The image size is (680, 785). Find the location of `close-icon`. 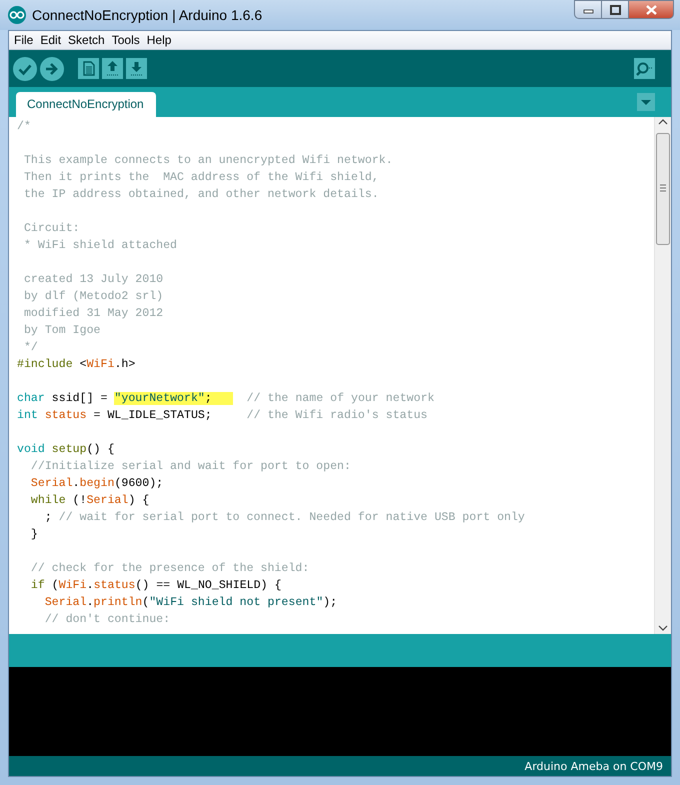

close-icon is located at coordinates (651, 9).